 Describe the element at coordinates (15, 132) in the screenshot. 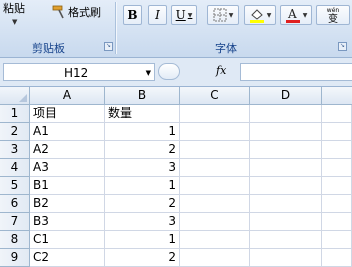

I see `row-header: 2` at that location.